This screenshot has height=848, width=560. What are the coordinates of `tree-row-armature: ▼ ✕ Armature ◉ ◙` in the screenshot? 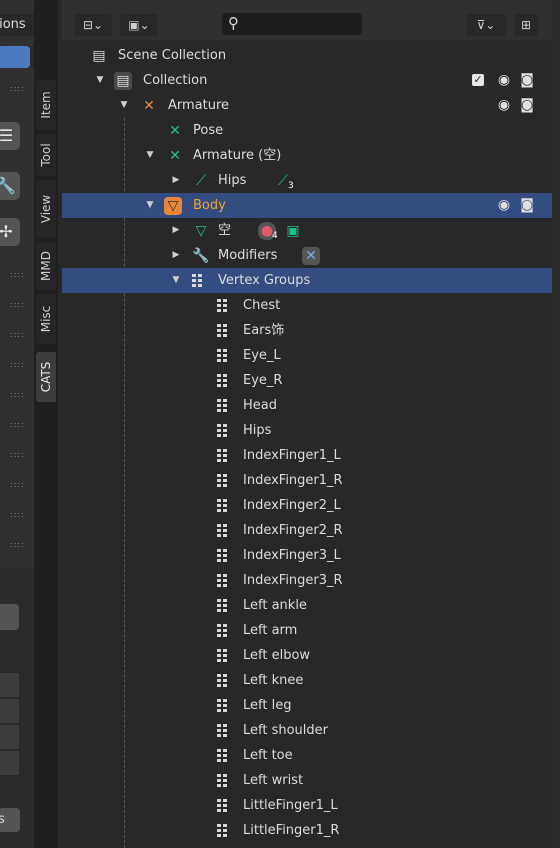 It's located at (307, 105).